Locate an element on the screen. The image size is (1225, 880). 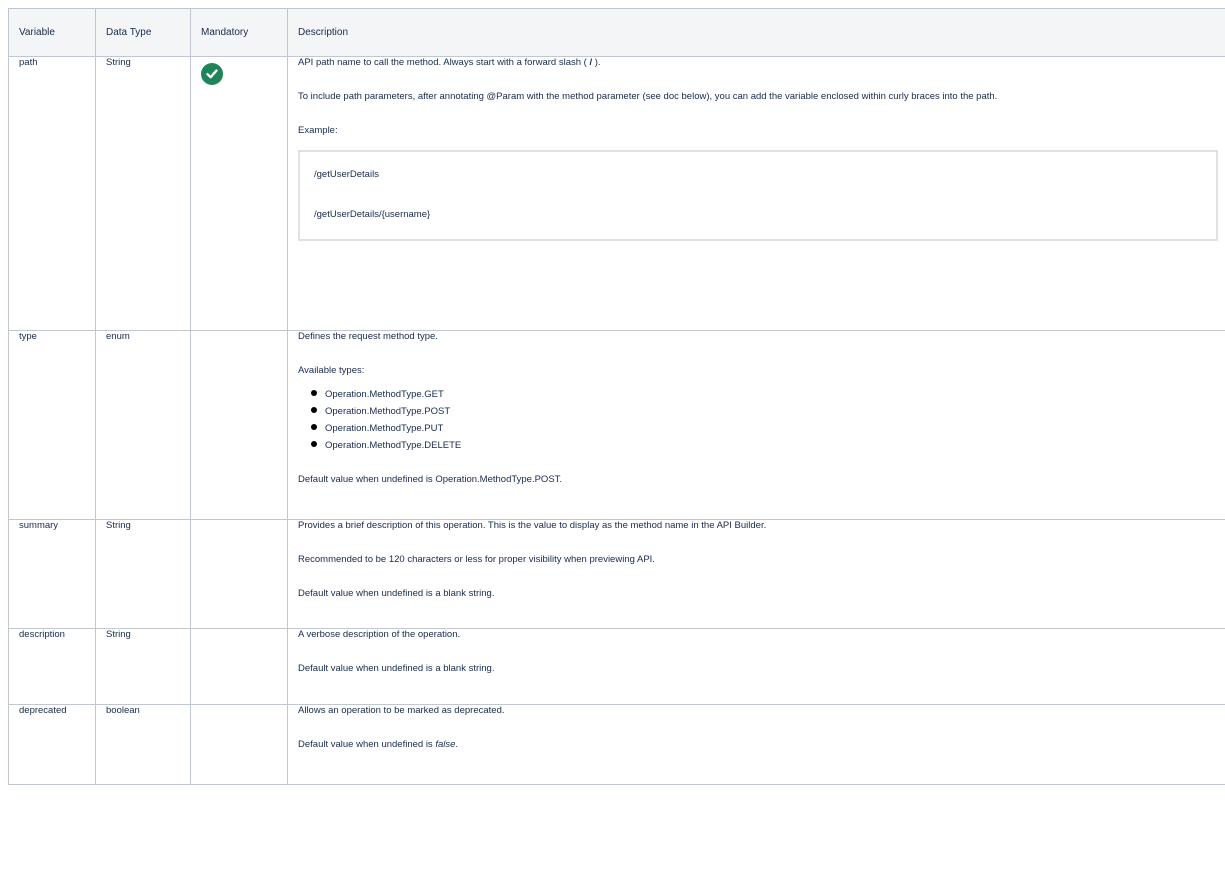
cell-data-type: boolean is located at coordinates (143, 745).